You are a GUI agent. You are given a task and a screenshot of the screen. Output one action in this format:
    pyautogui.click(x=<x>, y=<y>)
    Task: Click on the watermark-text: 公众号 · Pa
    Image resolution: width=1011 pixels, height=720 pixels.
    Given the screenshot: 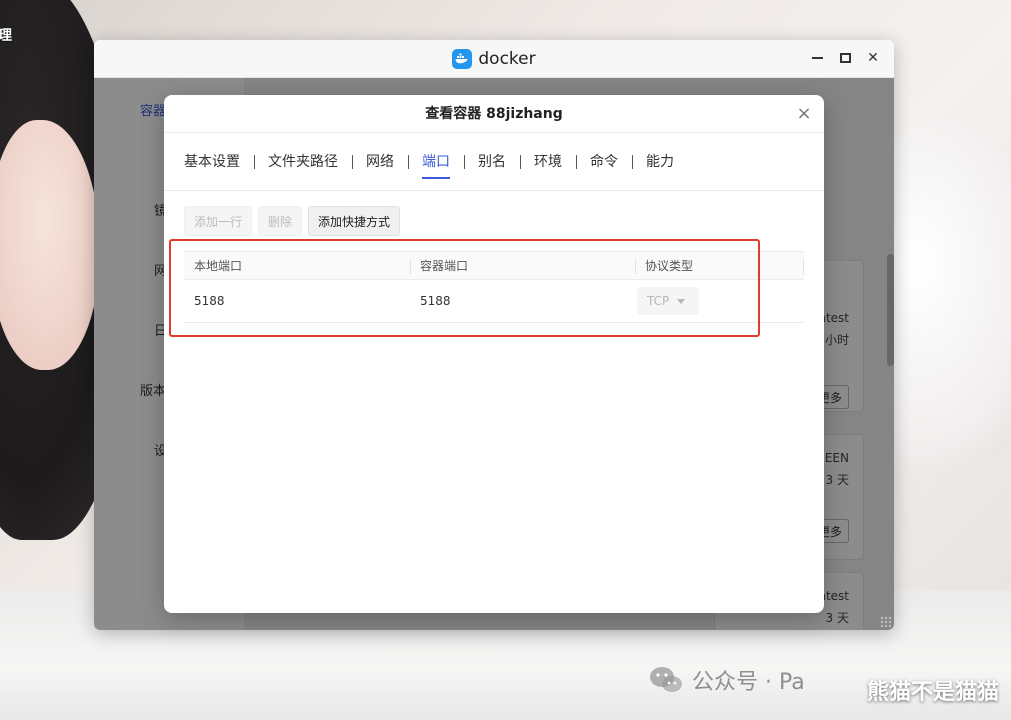 What is the action you would take?
    pyautogui.click(x=748, y=682)
    